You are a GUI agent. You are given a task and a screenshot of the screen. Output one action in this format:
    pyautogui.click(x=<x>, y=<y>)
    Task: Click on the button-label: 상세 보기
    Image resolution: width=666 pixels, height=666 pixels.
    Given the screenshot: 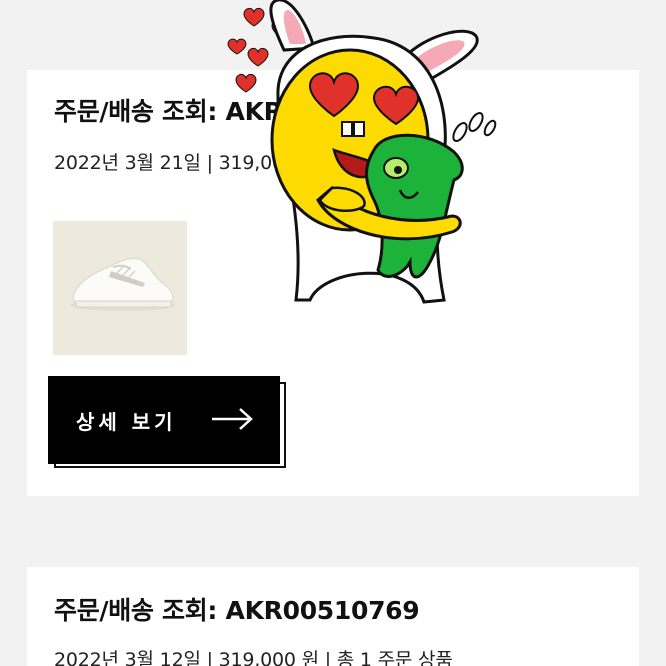 What is the action you would take?
    pyautogui.click(x=126, y=421)
    